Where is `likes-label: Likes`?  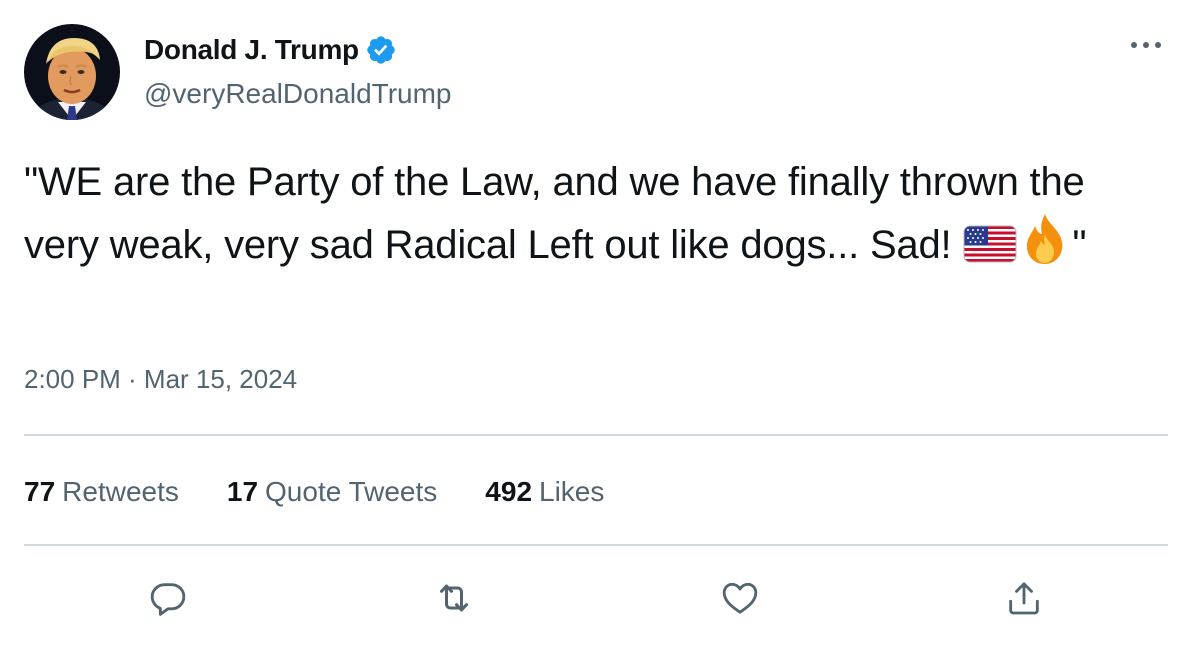
likes-label: Likes is located at coordinates (572, 491).